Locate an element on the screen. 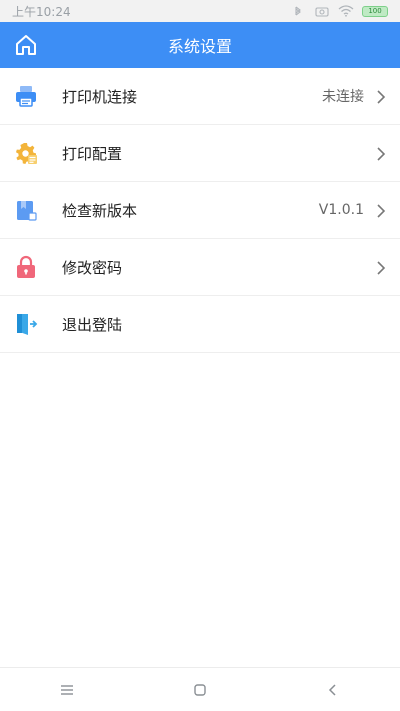 The width and height of the screenshot is (400, 711). menu-item-label: 退出登陆 is located at coordinates (92, 324).